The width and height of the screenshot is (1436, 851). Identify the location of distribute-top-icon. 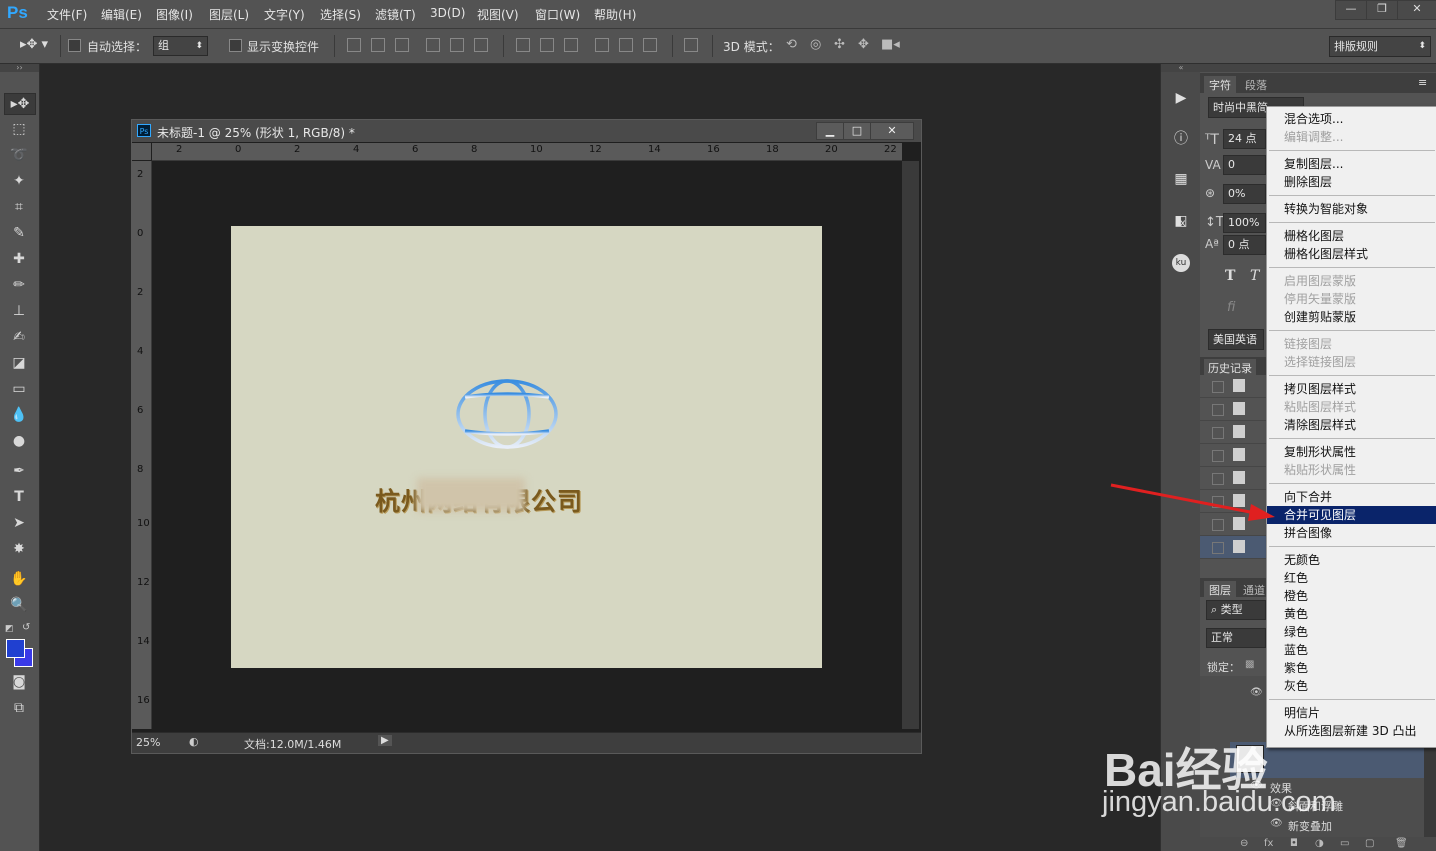
(523, 45).